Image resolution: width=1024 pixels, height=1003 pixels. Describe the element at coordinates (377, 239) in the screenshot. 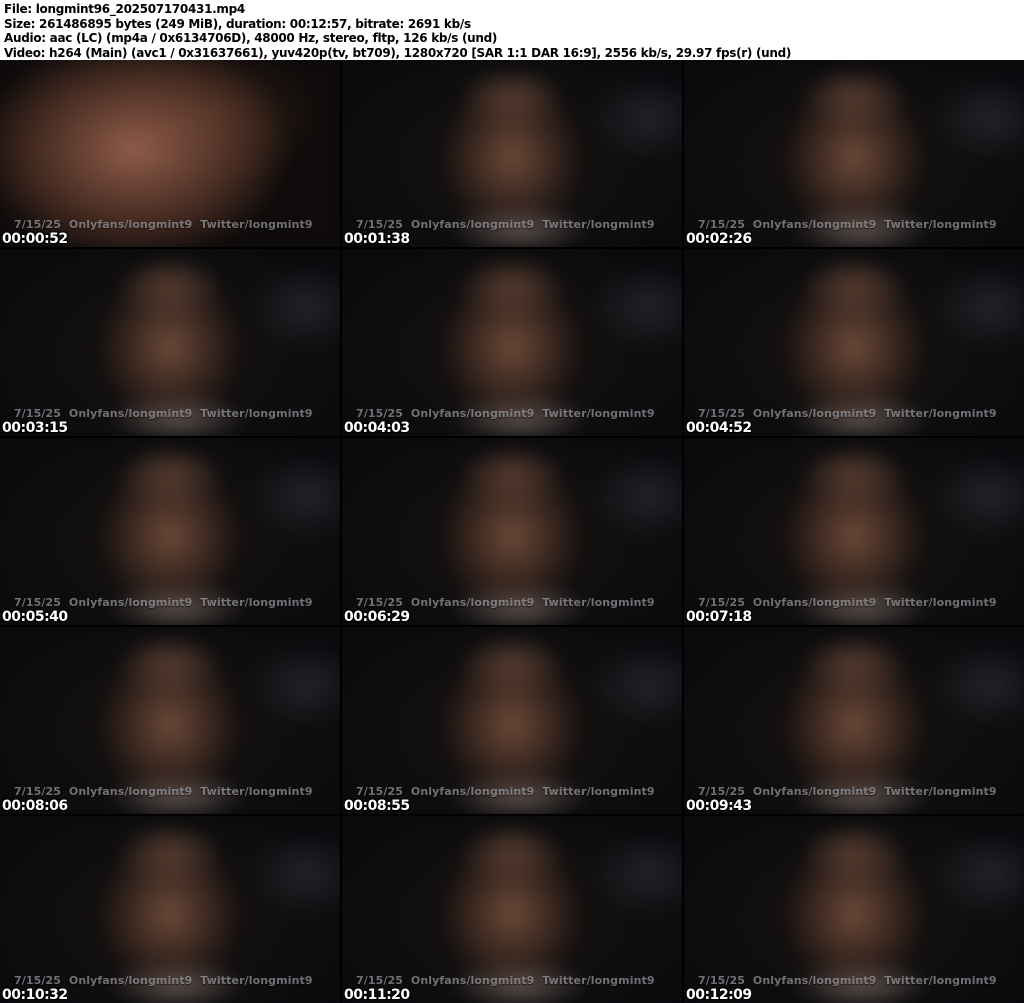

I see `timestamp-label: 00:01:38` at that location.